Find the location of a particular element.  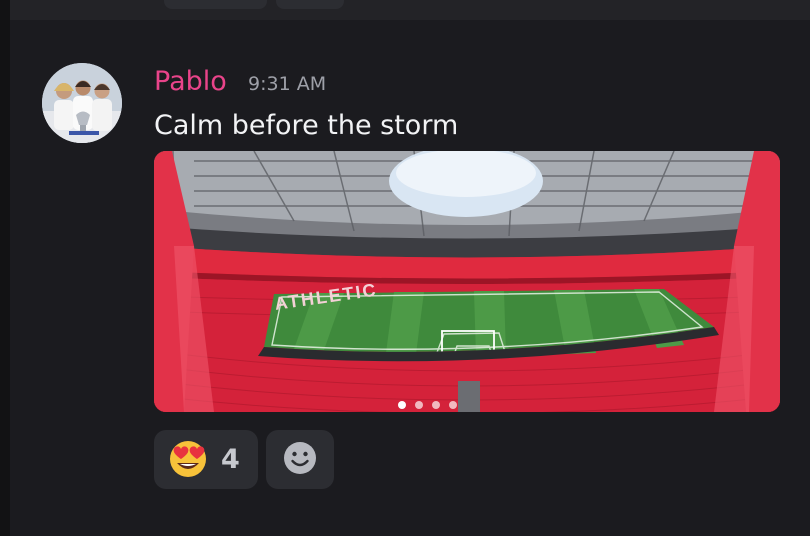

add-reaction-button is located at coordinates (300, 459).